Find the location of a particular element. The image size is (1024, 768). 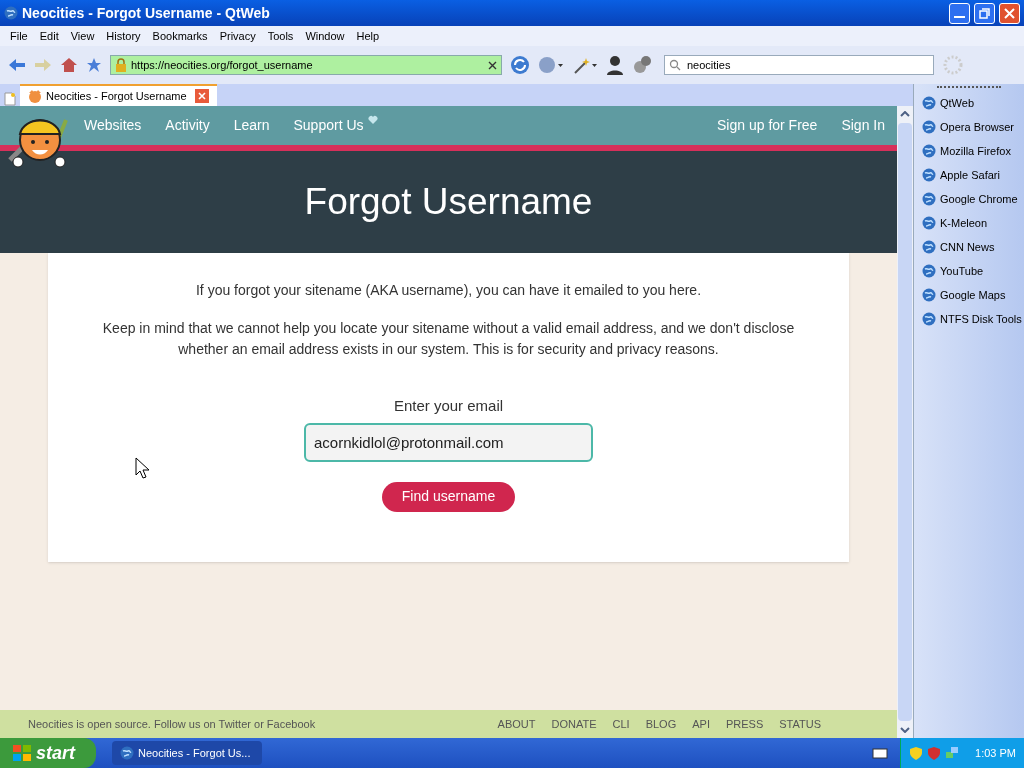

bookmark-item: Google Maps is located at coordinates (973, 295).